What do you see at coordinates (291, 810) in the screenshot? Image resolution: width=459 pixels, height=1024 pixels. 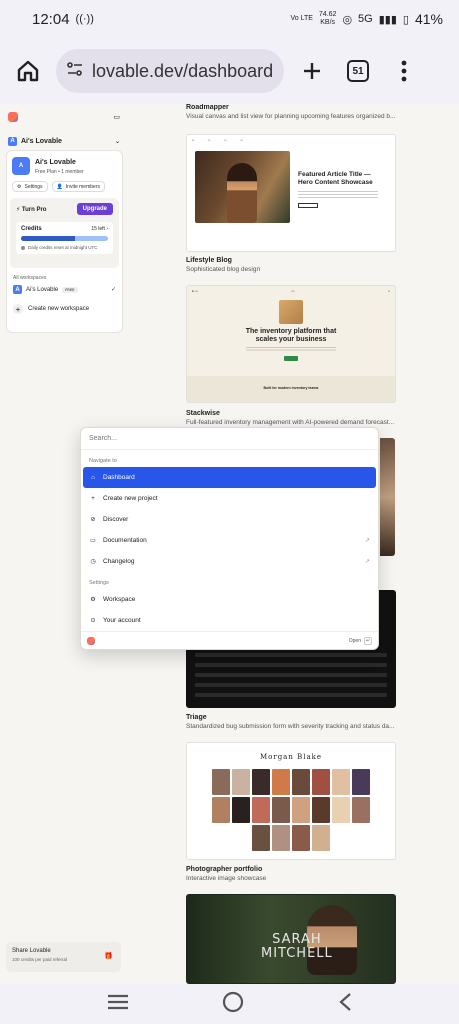 I see `photo-grid` at bounding box center [291, 810].